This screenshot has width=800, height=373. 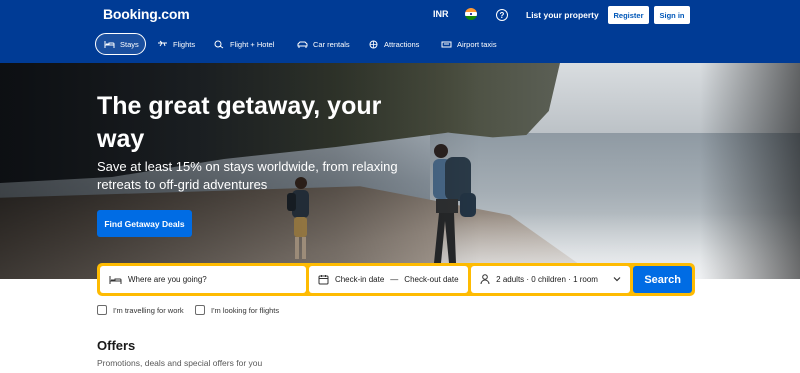 I want to click on register-button: Register, so click(x=628, y=15).